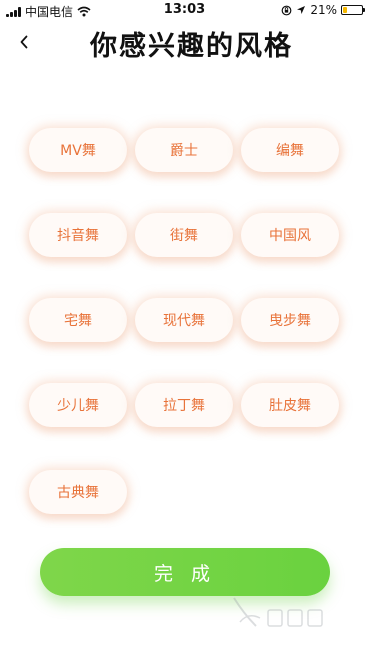  Describe the element at coordinates (286, 10) in the screenshot. I see `orientation-lock-icon` at that location.